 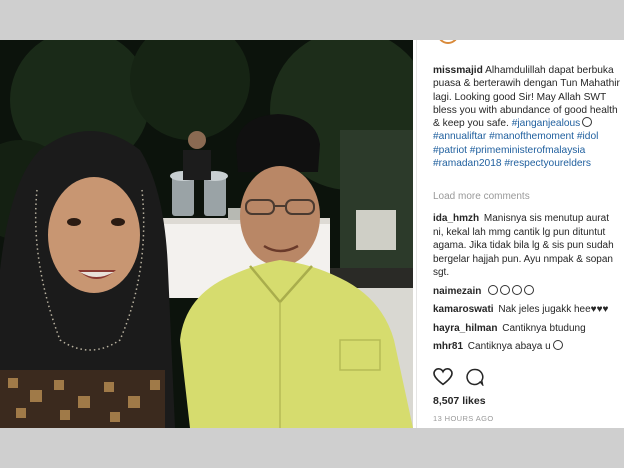 I want to click on load-more-comments-link: Load more comments, so click(x=481, y=196).